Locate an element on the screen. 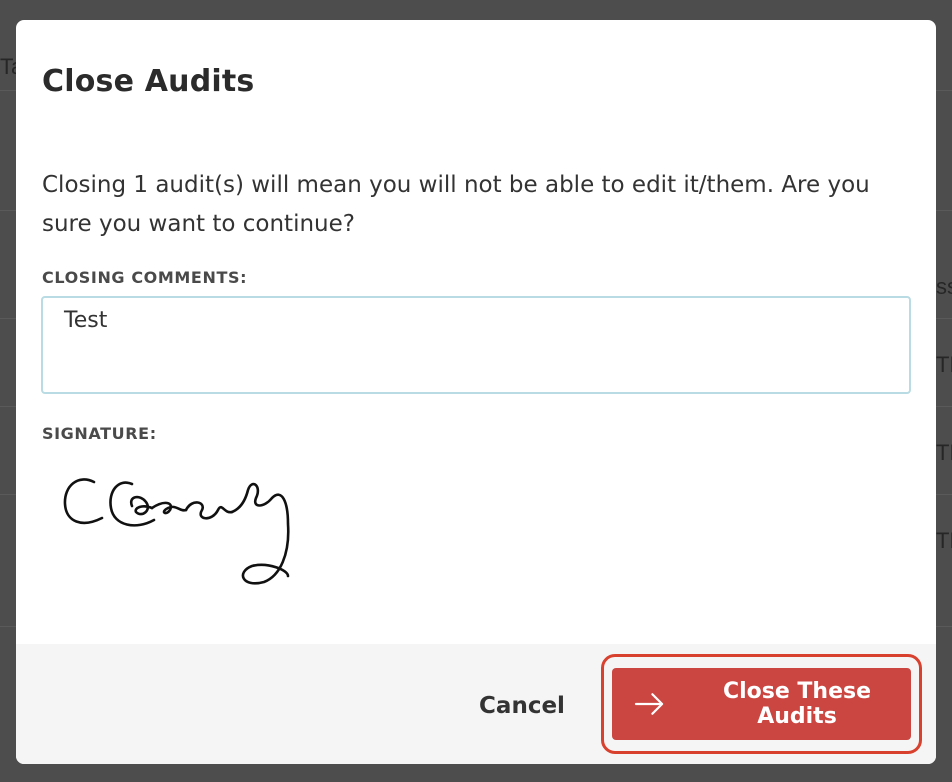 Image resolution: width=952 pixels, height=782 pixels. cancel-button: Cancel is located at coordinates (522, 706).